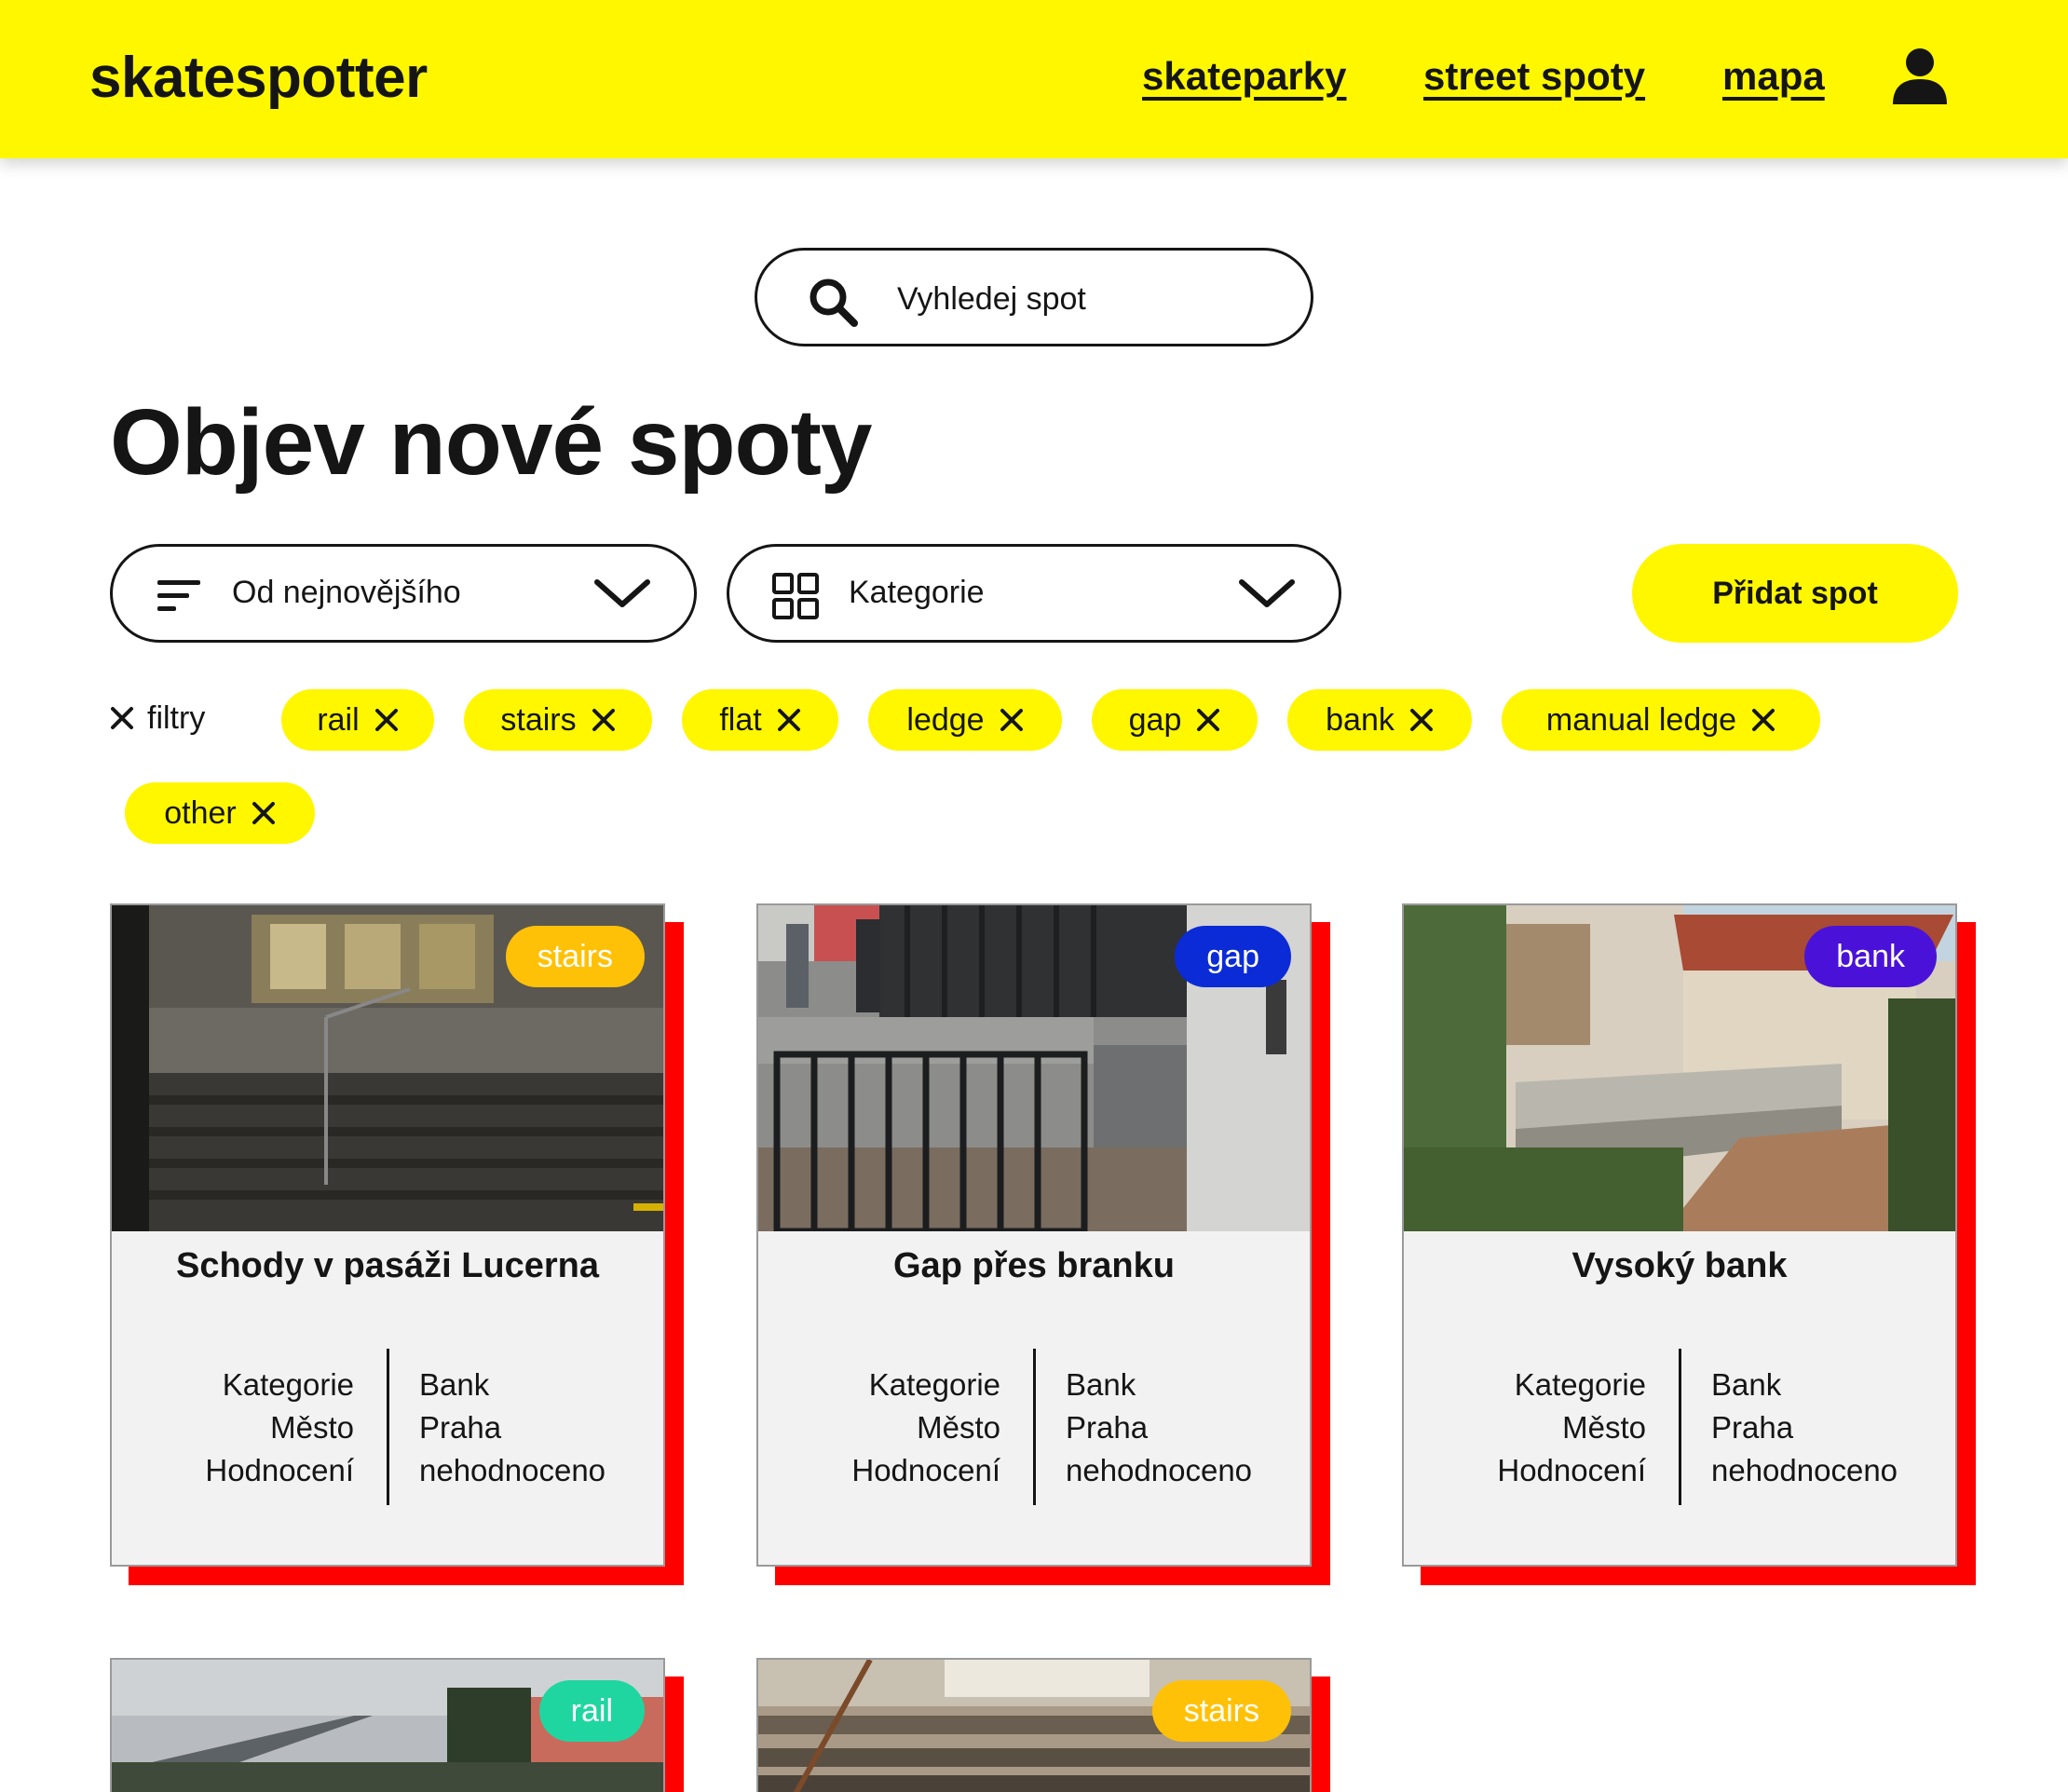 The image size is (2068, 1792). Describe the element at coordinates (1155, 719) in the screenshot. I see `filter-chip-label: gap` at that location.